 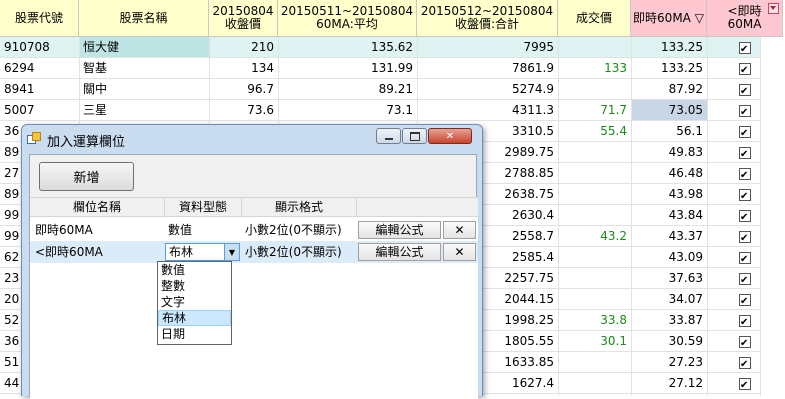 I want to click on grid-header-below-ma60: <即時 60MA, so click(x=745, y=18).